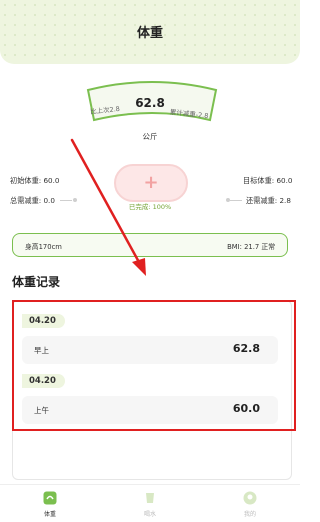 This screenshot has height=522, width=320. Describe the element at coordinates (150, 245) in the screenshot. I see `body-info-bar: 身高170cm BMI: 21.7 正常` at that location.